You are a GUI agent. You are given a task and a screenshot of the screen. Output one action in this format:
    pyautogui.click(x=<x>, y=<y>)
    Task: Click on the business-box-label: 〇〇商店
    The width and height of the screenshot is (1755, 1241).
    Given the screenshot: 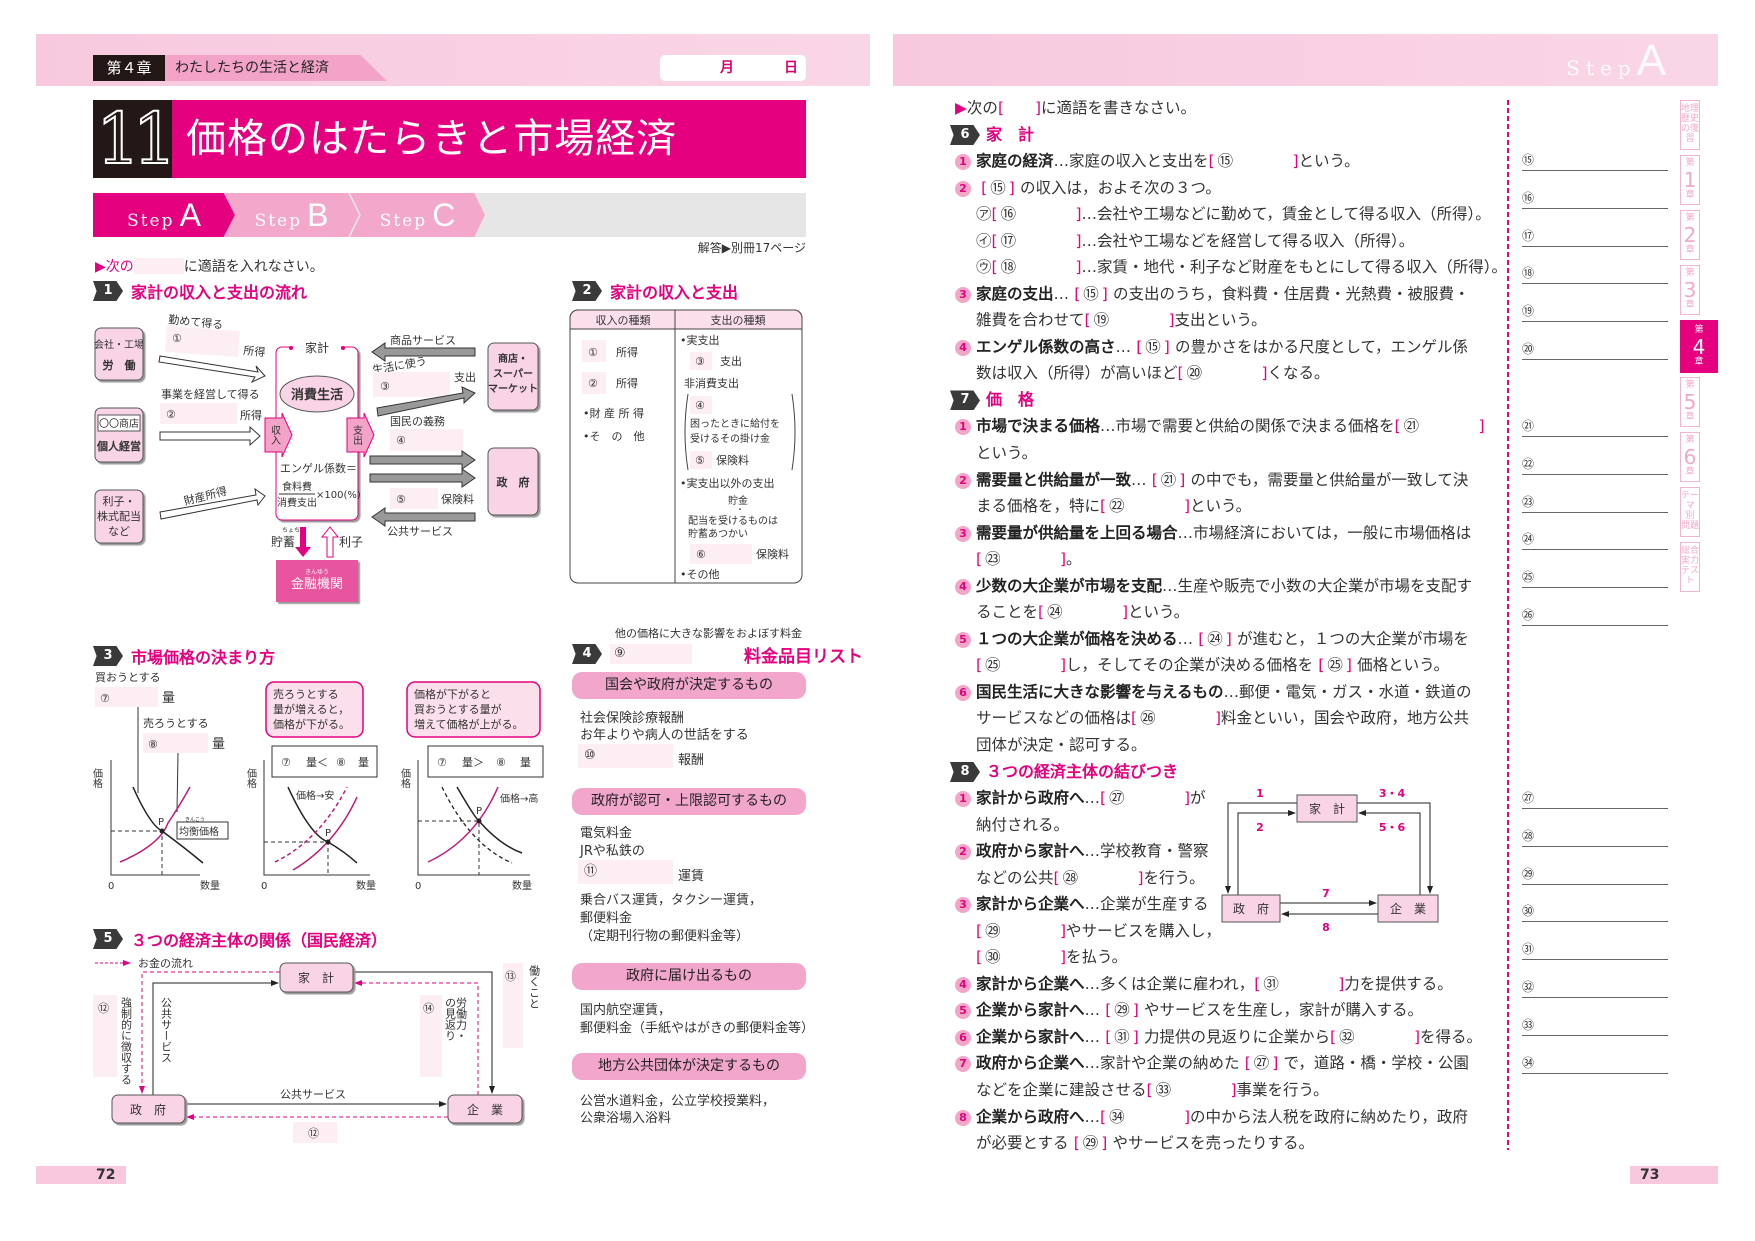 What is the action you would take?
    pyautogui.click(x=119, y=423)
    